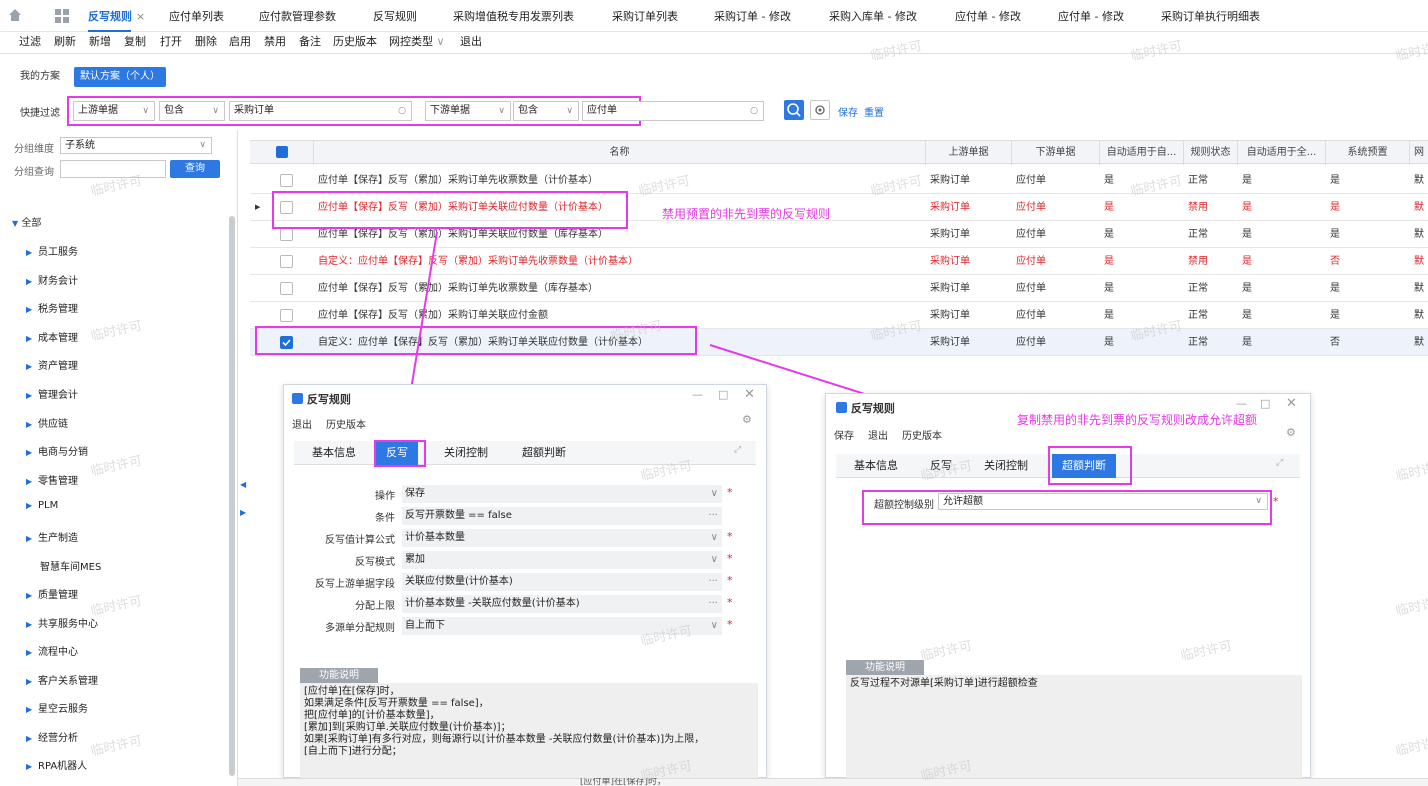  What do you see at coordinates (400, 453) in the screenshot?
I see `highlight-writeback-tab` at bounding box center [400, 453].